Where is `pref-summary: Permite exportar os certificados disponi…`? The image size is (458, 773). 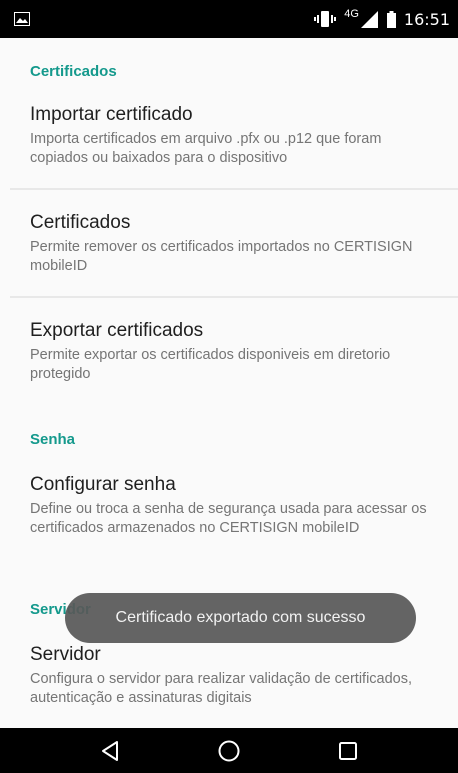
pref-summary: Permite exportar os certificados disponi… is located at coordinates (210, 364).